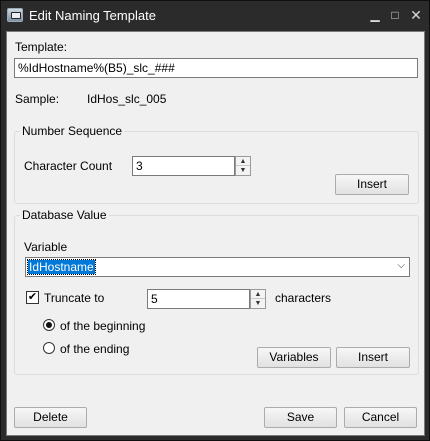 Image resolution: width=430 pixels, height=441 pixels. I want to click on truncate-spinner-buttons: ▲ ▼, so click(258, 299).